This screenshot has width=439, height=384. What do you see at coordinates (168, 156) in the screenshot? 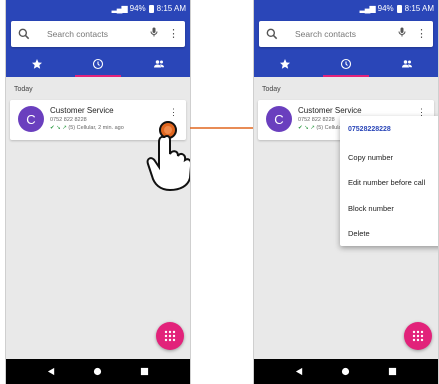
I see `tap-gesture-hand-icon` at bounding box center [168, 156].